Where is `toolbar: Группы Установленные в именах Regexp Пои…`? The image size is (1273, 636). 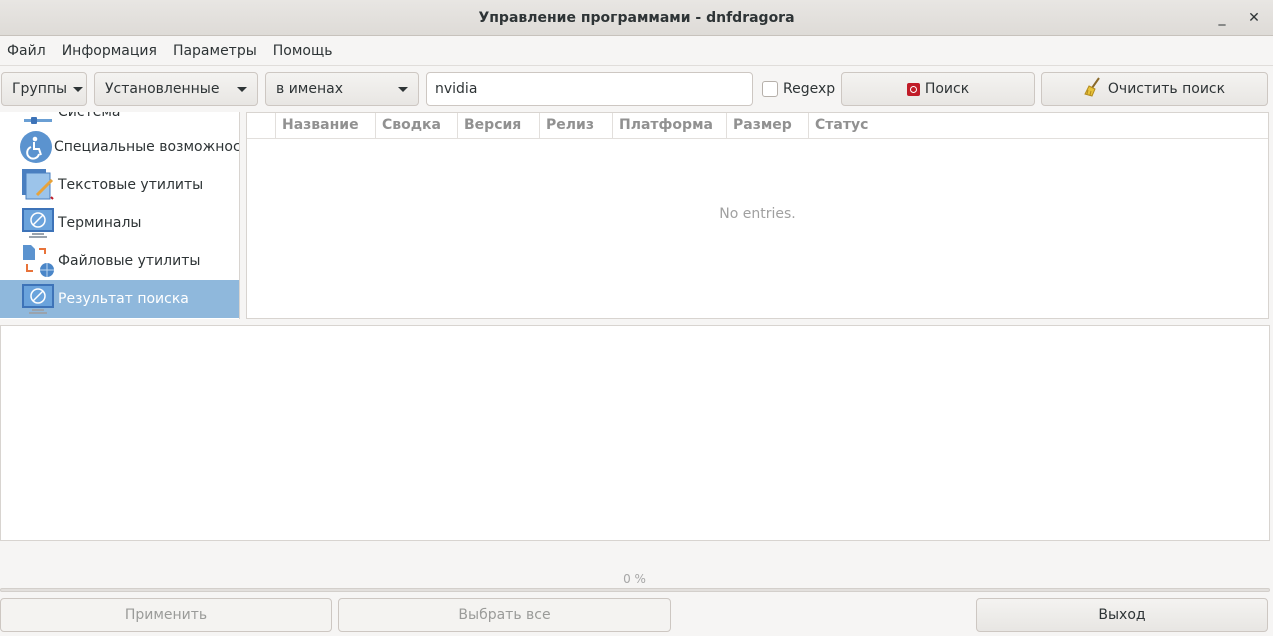 toolbar: Группы Установленные в именах Regexp Пои… is located at coordinates (636, 89).